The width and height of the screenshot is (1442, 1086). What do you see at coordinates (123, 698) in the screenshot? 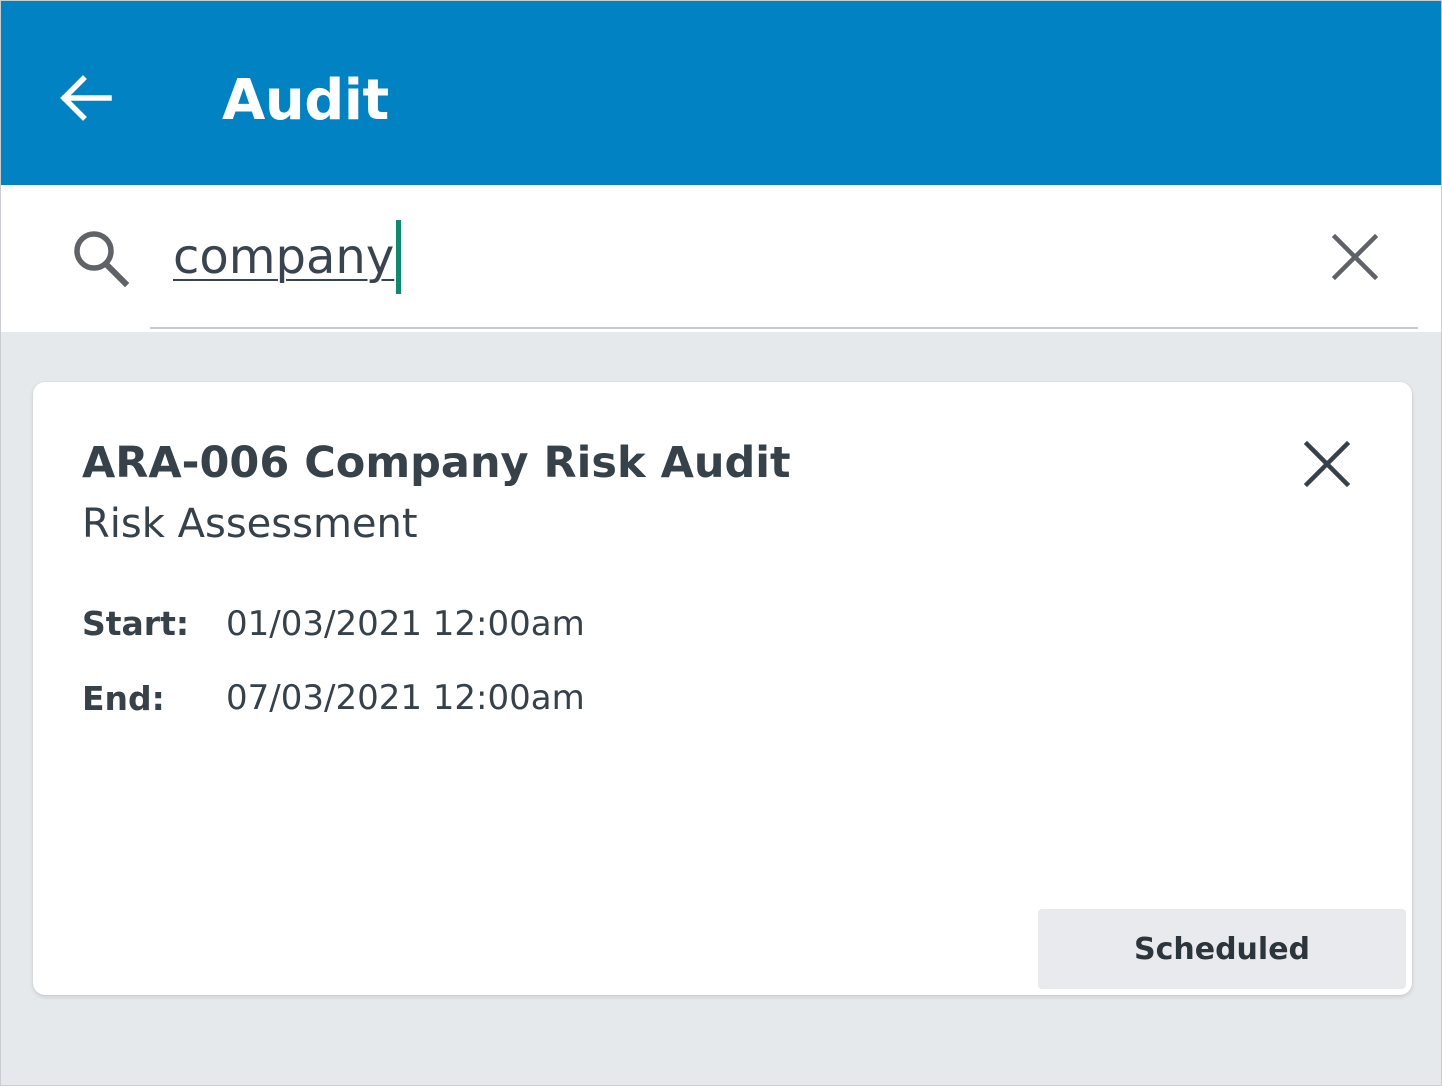
I see `end-label: End:` at bounding box center [123, 698].